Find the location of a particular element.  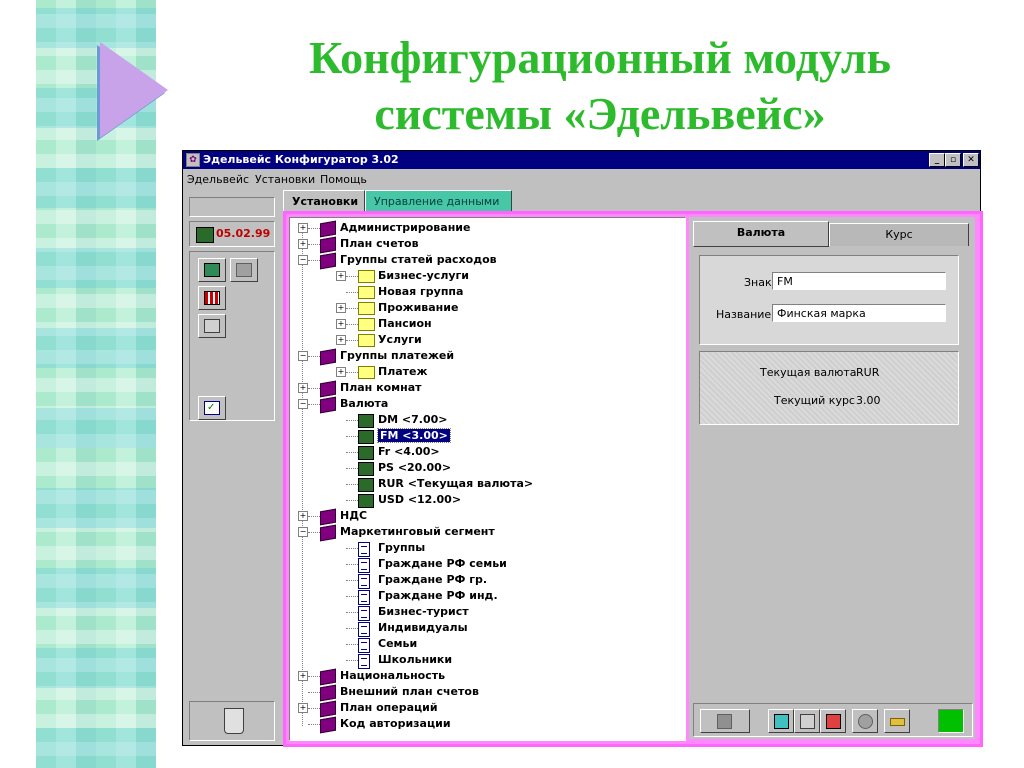

edit-button is located at coordinates (807, 721).